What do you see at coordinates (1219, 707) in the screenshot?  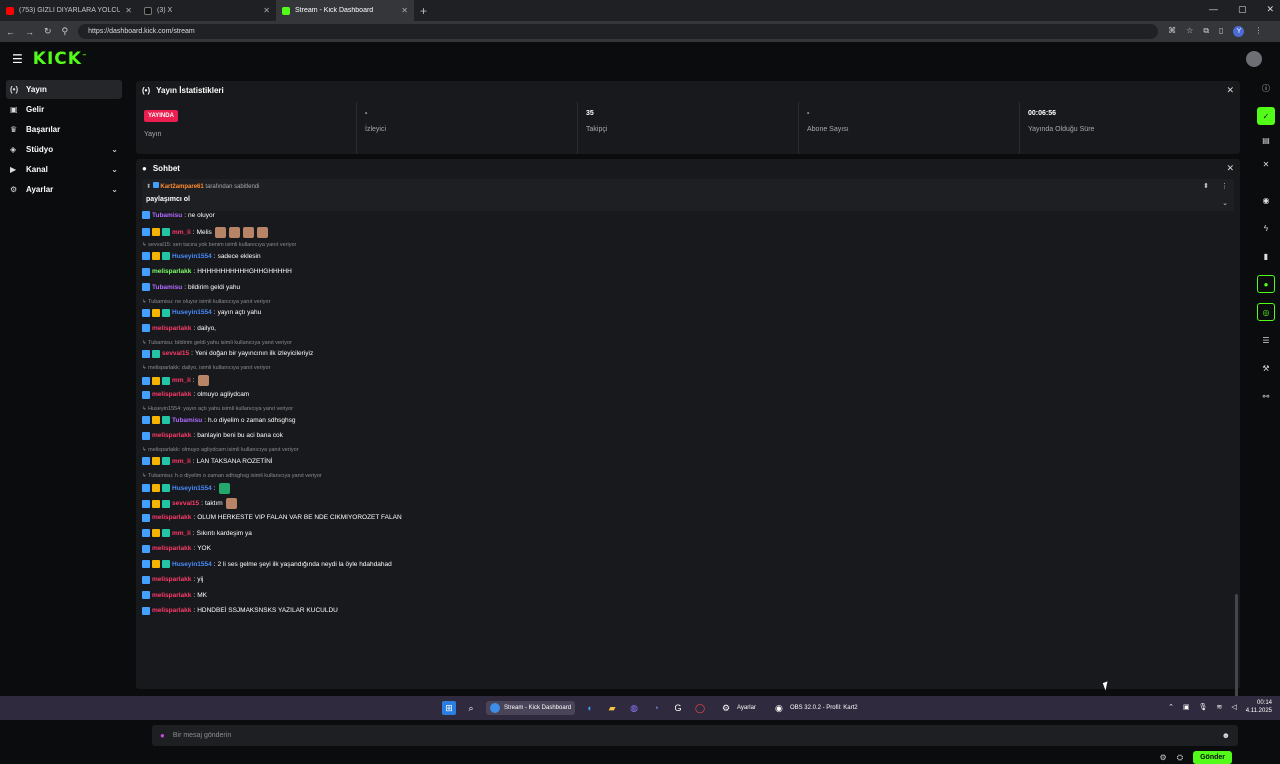 I see `wifi-icon: ≋` at bounding box center [1219, 707].